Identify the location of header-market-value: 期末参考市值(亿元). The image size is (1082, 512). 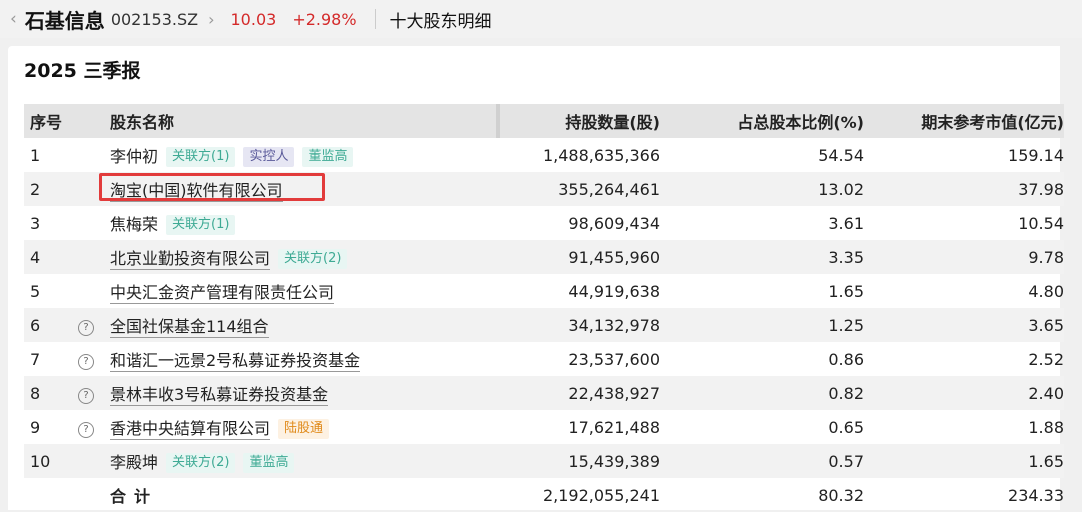
(966, 121).